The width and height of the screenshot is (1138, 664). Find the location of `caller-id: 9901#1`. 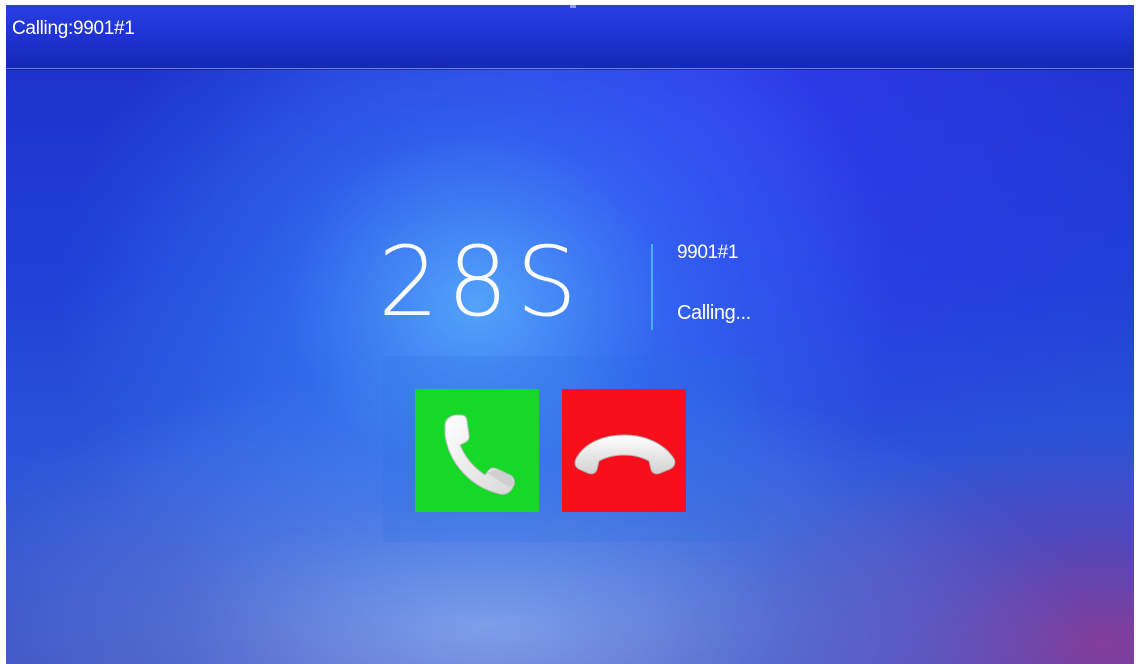

caller-id: 9901#1 is located at coordinates (708, 252).